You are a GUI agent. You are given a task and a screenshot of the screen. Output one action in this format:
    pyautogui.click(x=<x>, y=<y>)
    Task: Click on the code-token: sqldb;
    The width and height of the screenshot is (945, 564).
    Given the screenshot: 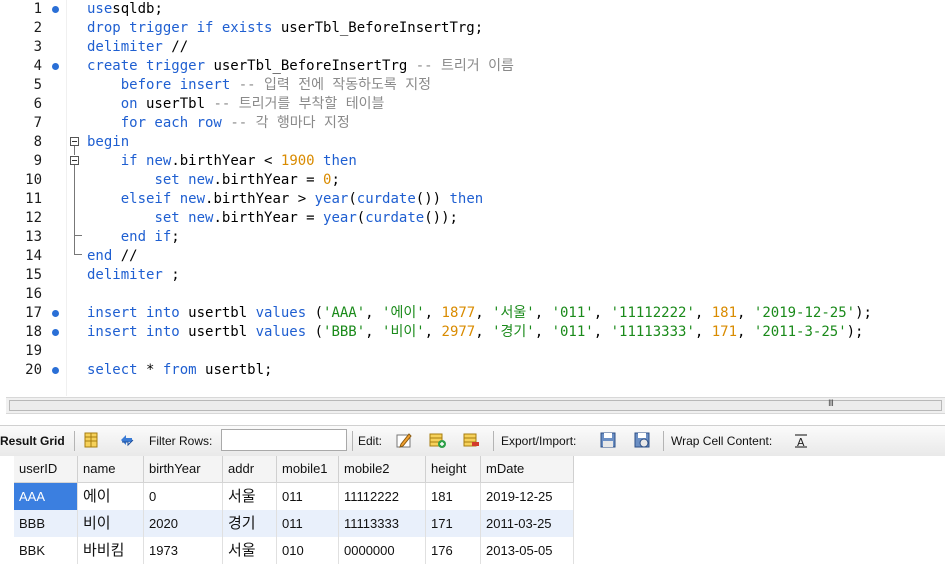 What is the action you would take?
    pyautogui.click(x=137, y=9)
    